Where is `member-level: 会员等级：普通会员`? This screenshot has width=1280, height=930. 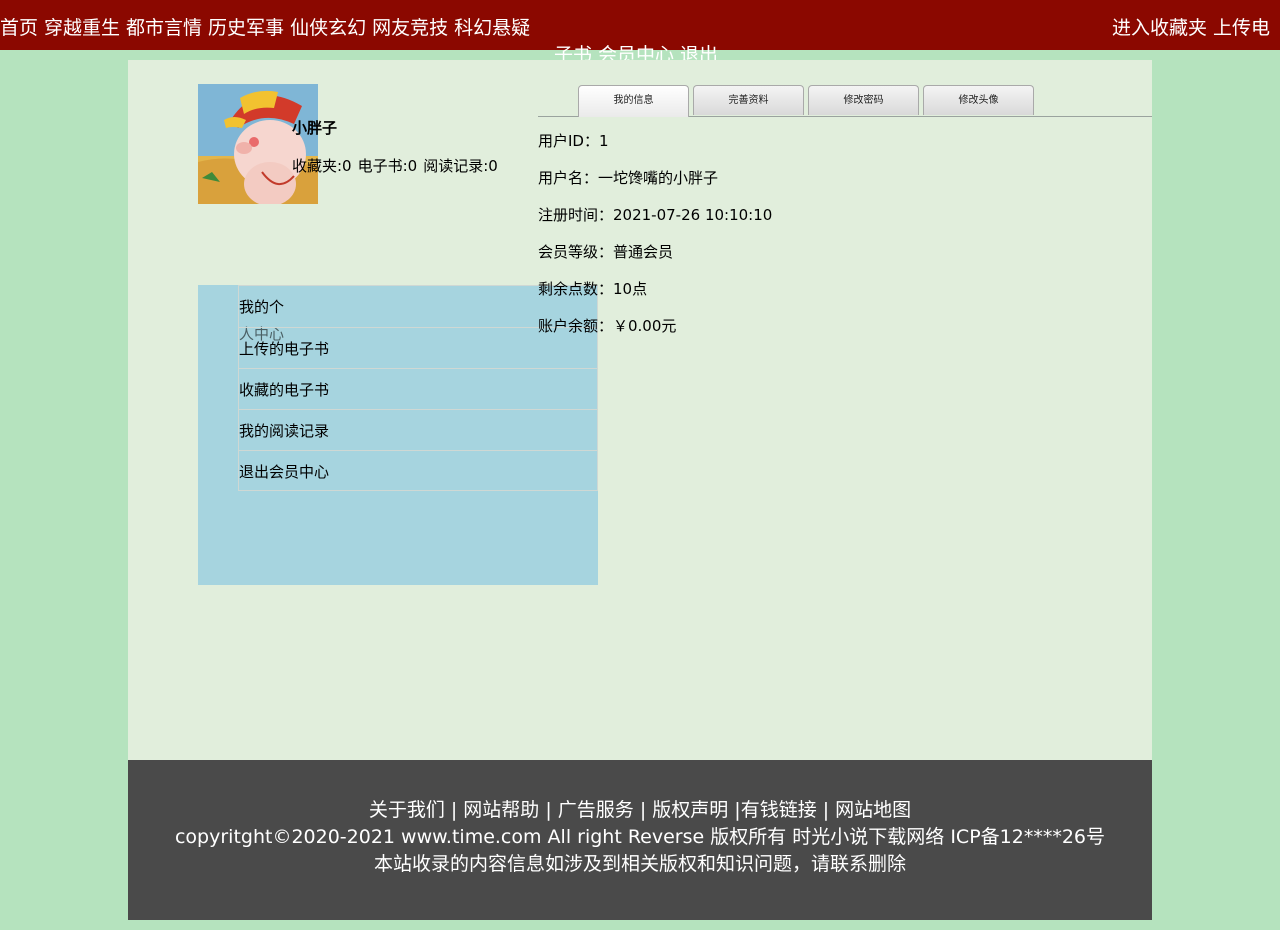 member-level: 会员等级：普通会员 is located at coordinates (606, 252).